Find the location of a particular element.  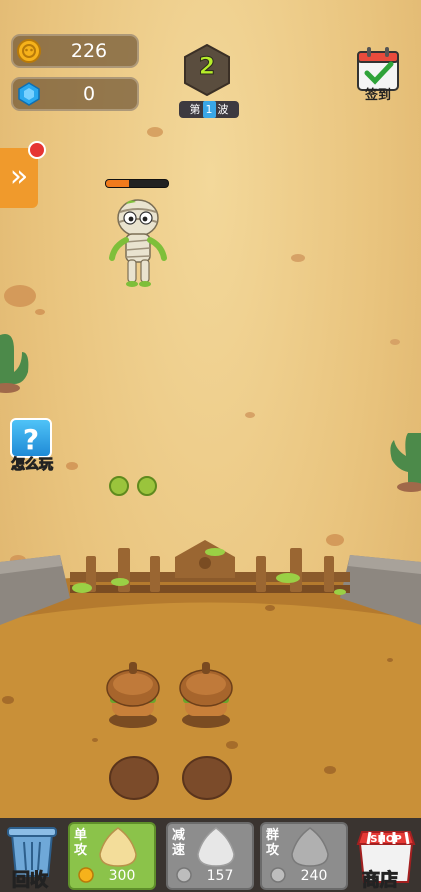

wave-suffix: 波 is located at coordinates (223, 109).